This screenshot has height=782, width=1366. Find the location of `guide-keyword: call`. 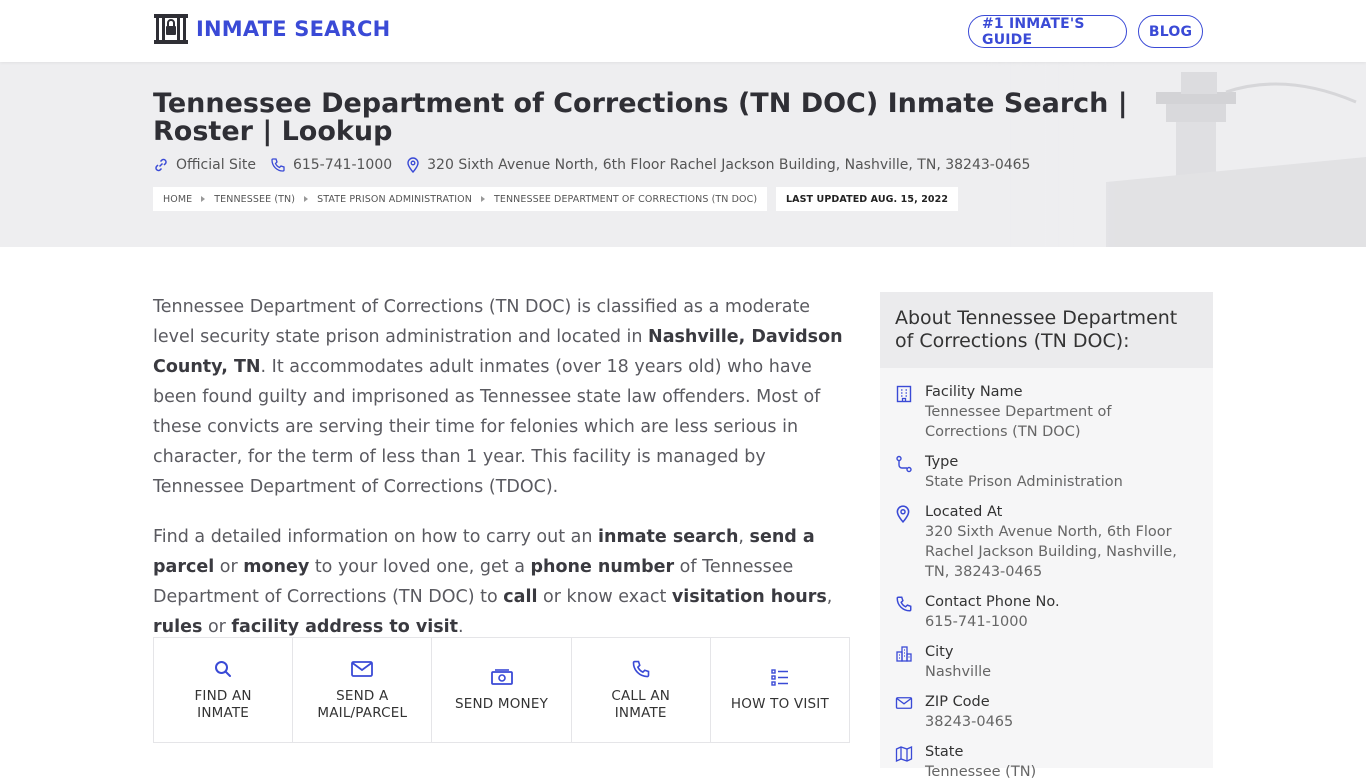

guide-keyword: call is located at coordinates (520, 597).